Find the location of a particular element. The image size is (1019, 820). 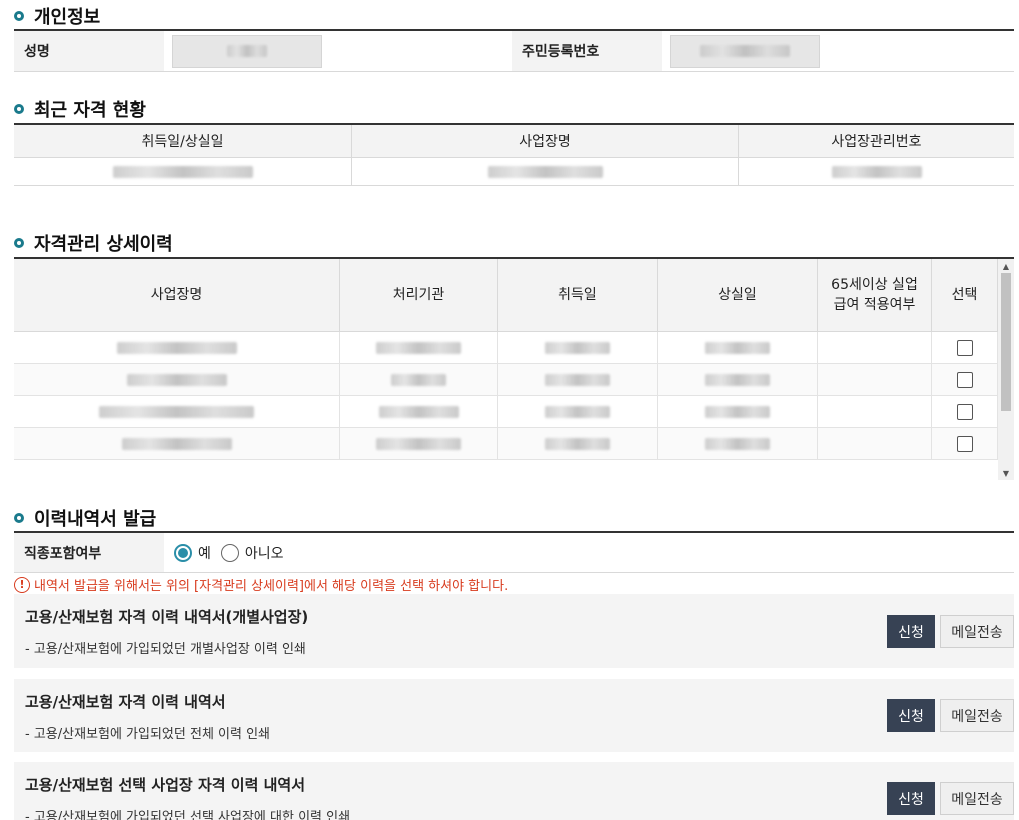

radio-no is located at coordinates (229, 552).